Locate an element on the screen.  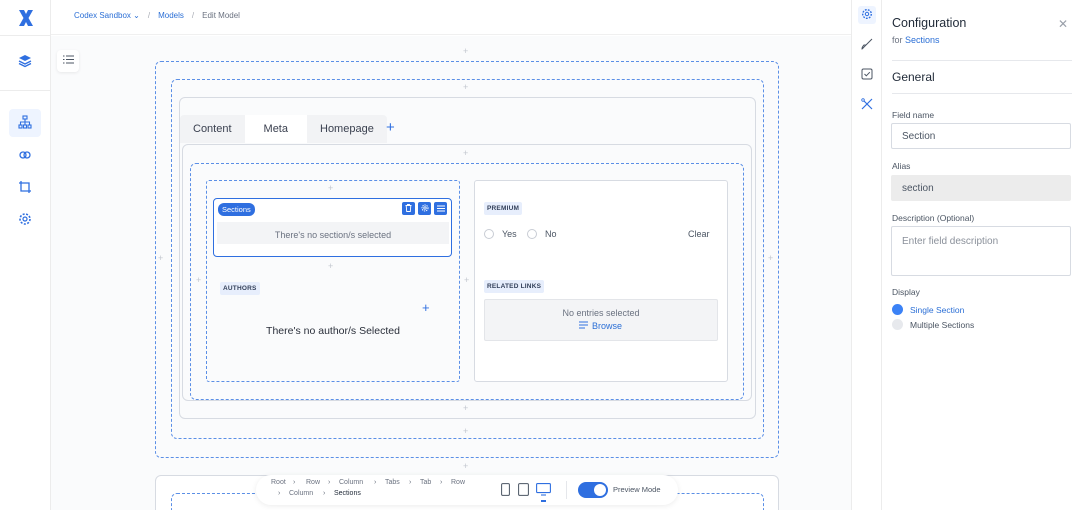
display-option-single-label: Single Section is located at coordinates (937, 309).